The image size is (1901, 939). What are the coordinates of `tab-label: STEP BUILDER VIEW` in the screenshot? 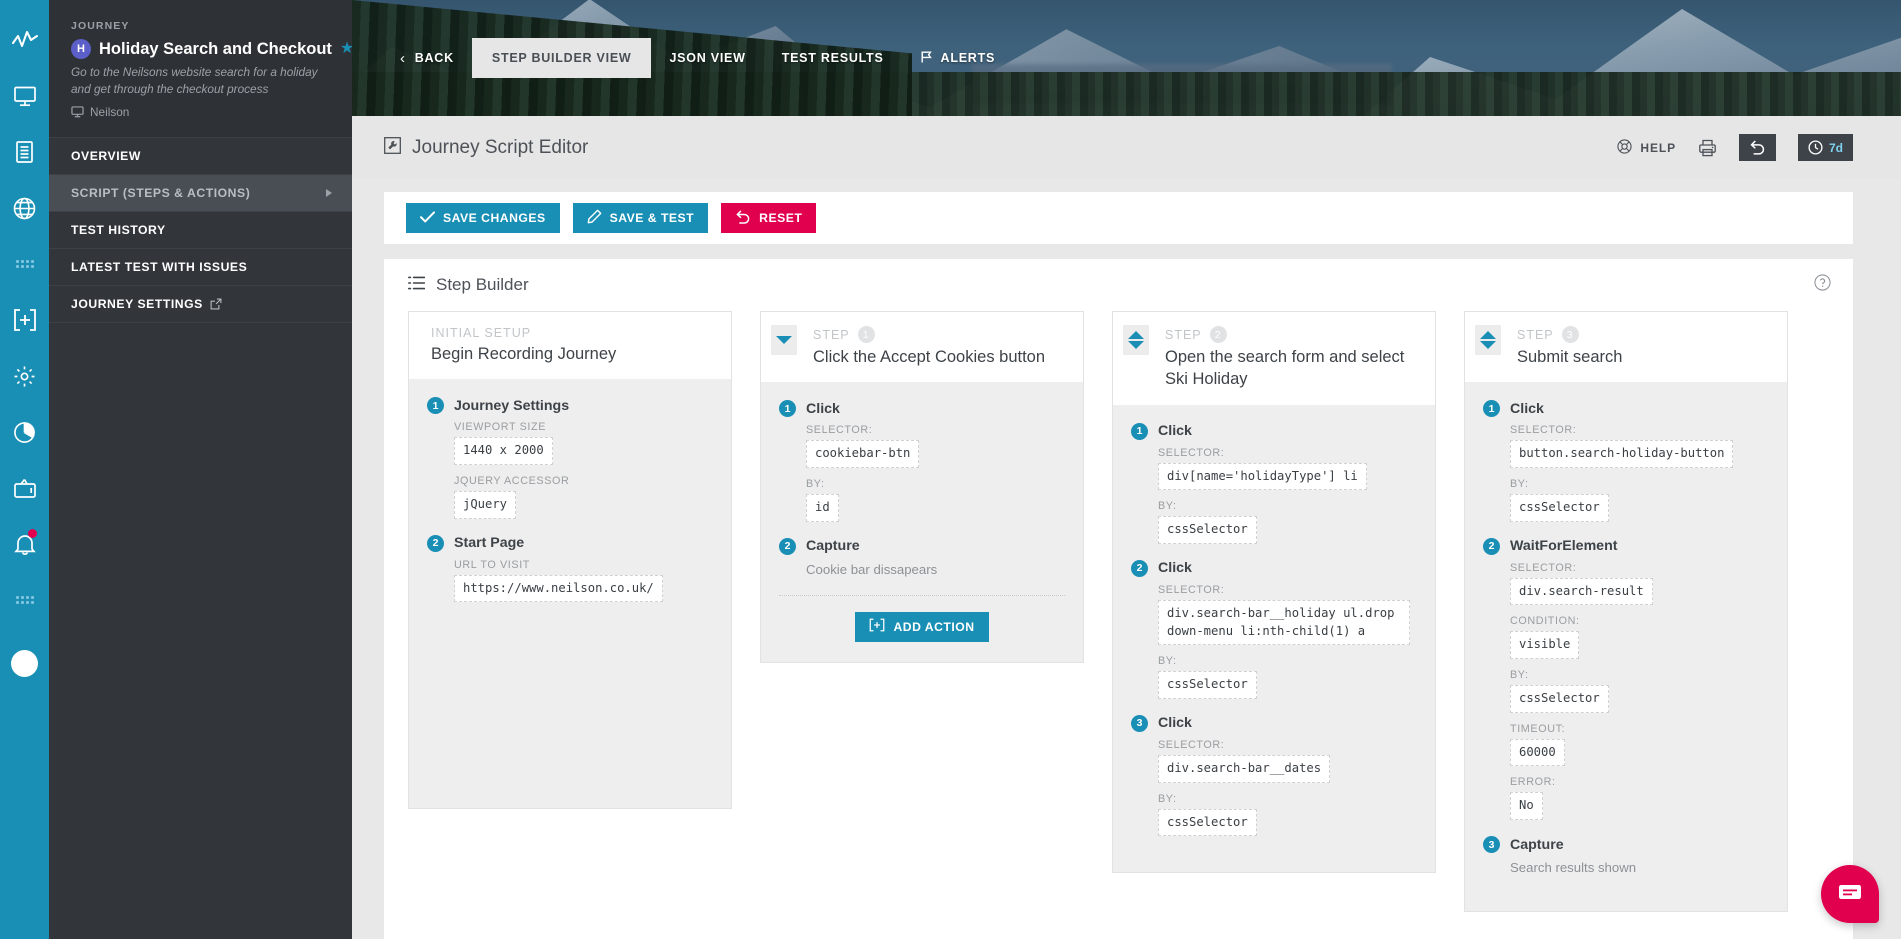 It's located at (561, 58).